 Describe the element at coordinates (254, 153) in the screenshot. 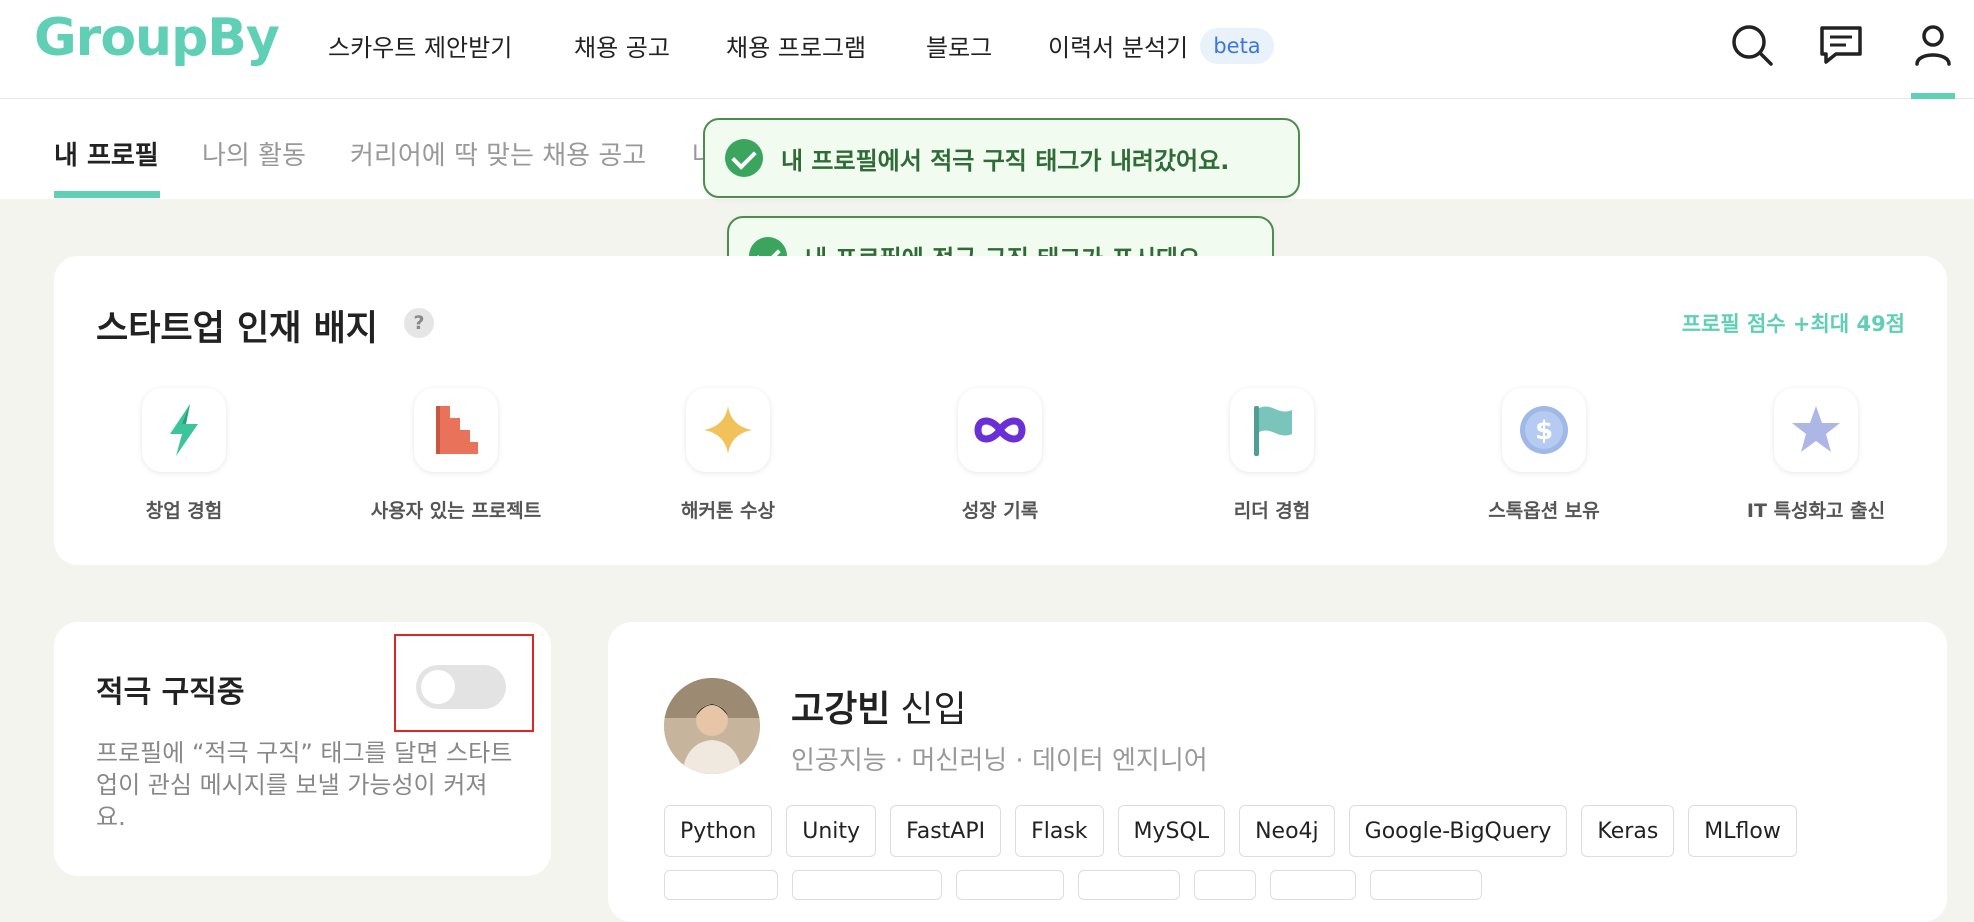

I see `tab-my-activity: 나의 활동` at that location.